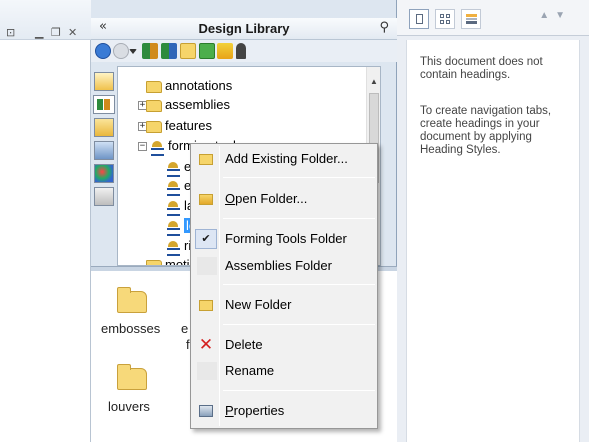 Image resolution: width=589 pixels, height=442 pixels. Describe the element at coordinates (229, 410) in the screenshot. I see `menu-properties-mnemonic: P` at that location.